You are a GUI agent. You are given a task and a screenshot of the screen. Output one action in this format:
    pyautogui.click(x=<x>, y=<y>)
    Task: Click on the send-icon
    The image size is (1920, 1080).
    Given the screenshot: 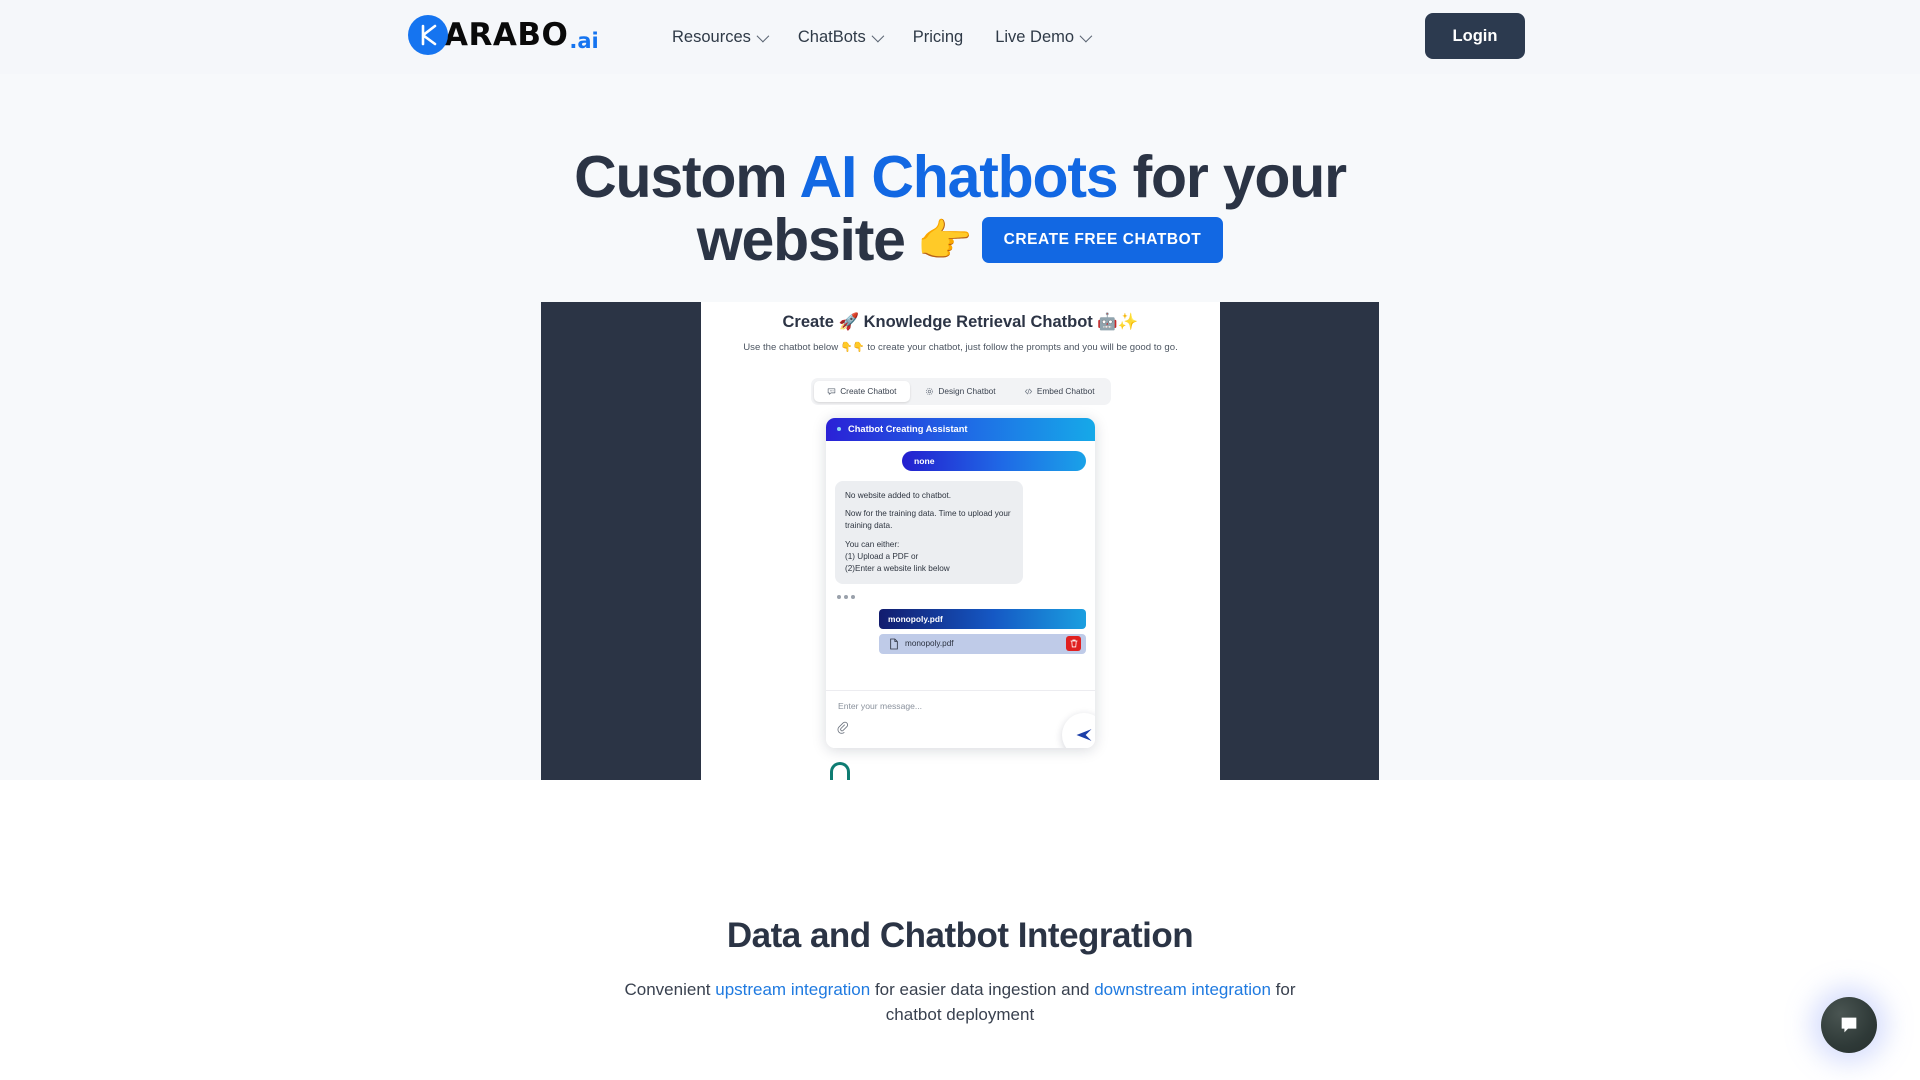 What is the action you would take?
    pyautogui.click(x=1084, y=734)
    